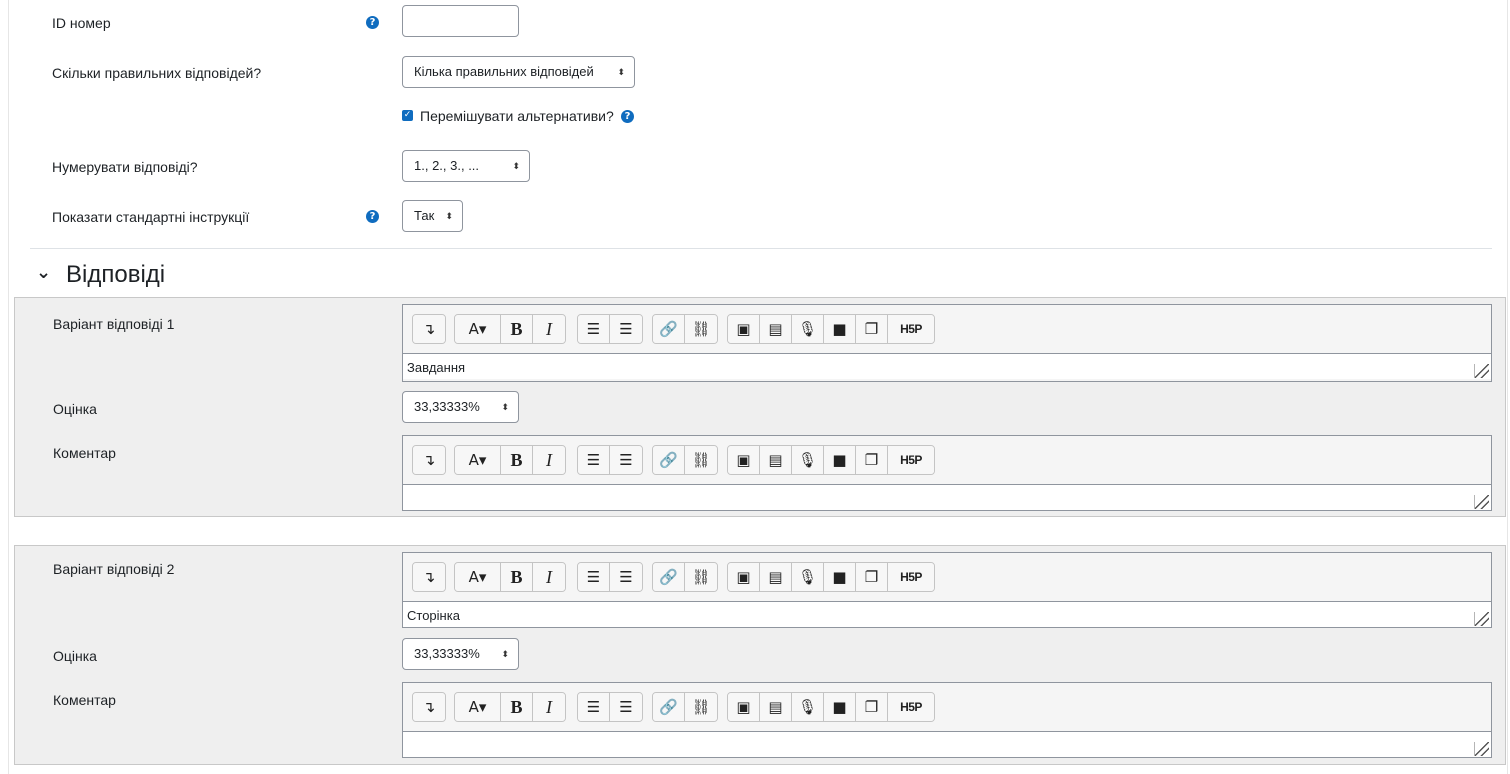  I want to click on answer-label: Варіант відповіді 2, so click(114, 569).